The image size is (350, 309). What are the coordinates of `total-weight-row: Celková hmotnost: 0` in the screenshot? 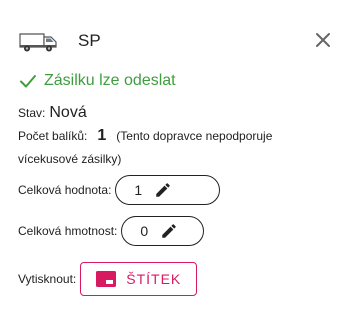 It's located at (111, 231).